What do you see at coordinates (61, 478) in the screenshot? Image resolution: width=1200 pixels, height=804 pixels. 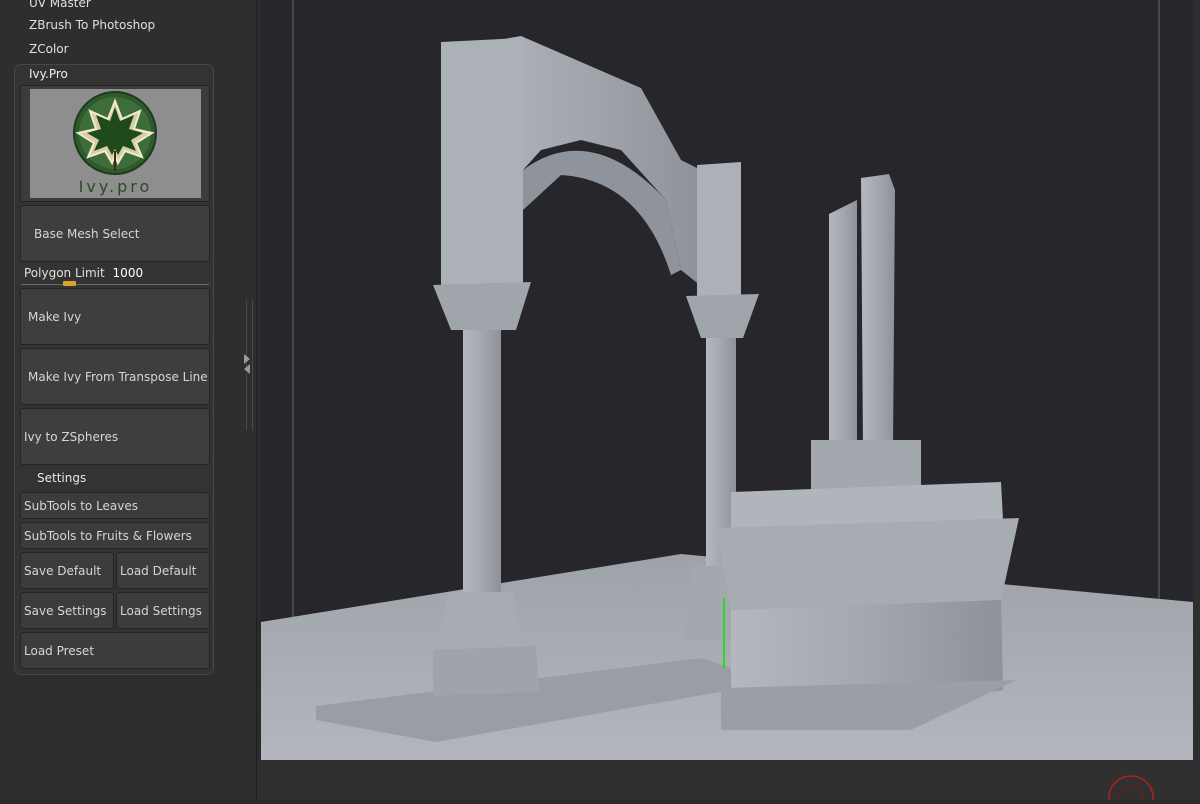 I see `settings-subpalette: Settings` at bounding box center [61, 478].